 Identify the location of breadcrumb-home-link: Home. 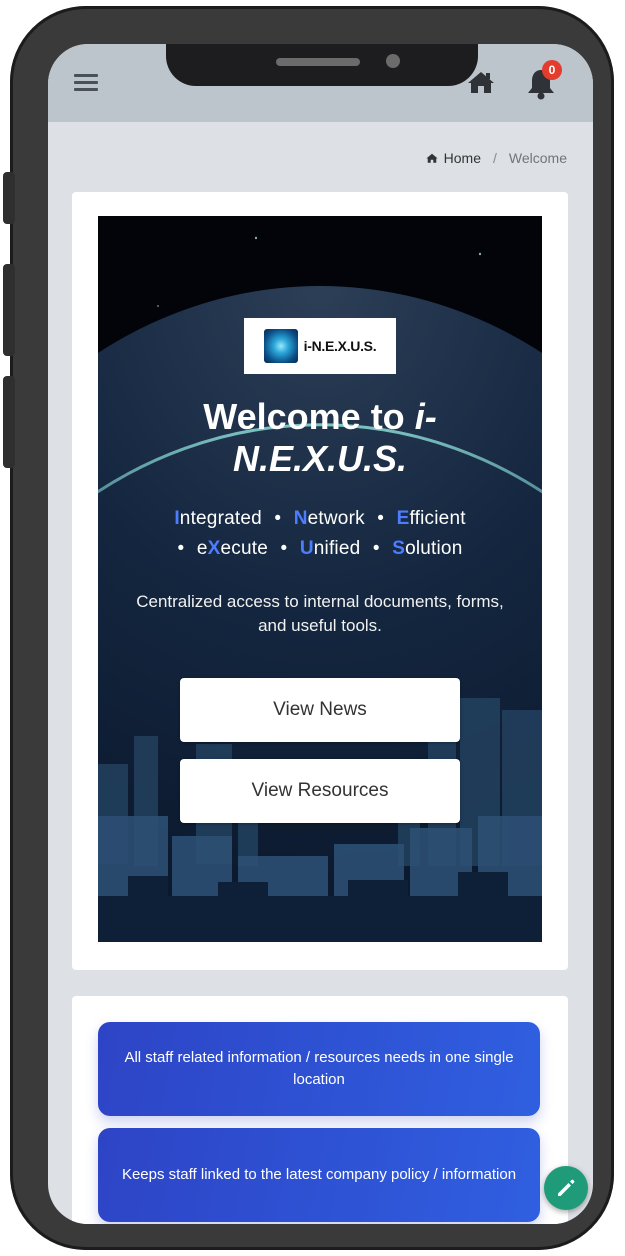
(453, 158).